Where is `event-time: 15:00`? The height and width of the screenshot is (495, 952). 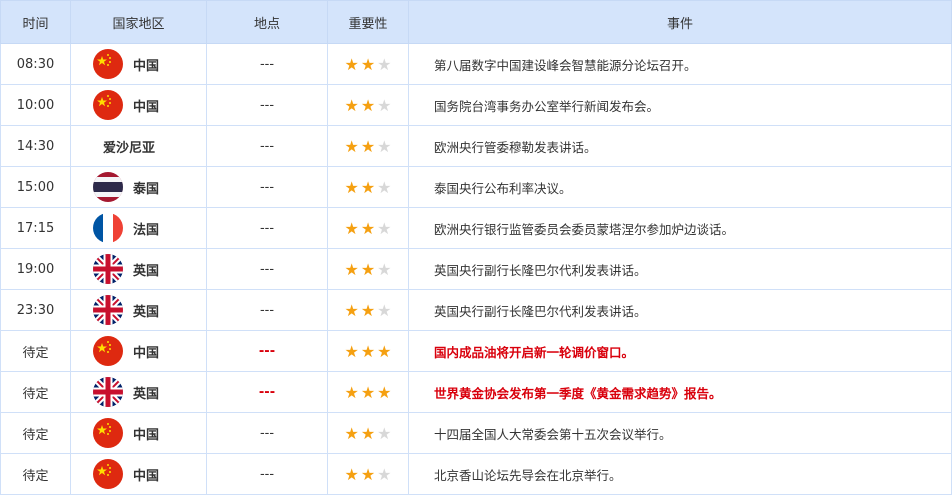
event-time: 15:00 is located at coordinates (35, 187).